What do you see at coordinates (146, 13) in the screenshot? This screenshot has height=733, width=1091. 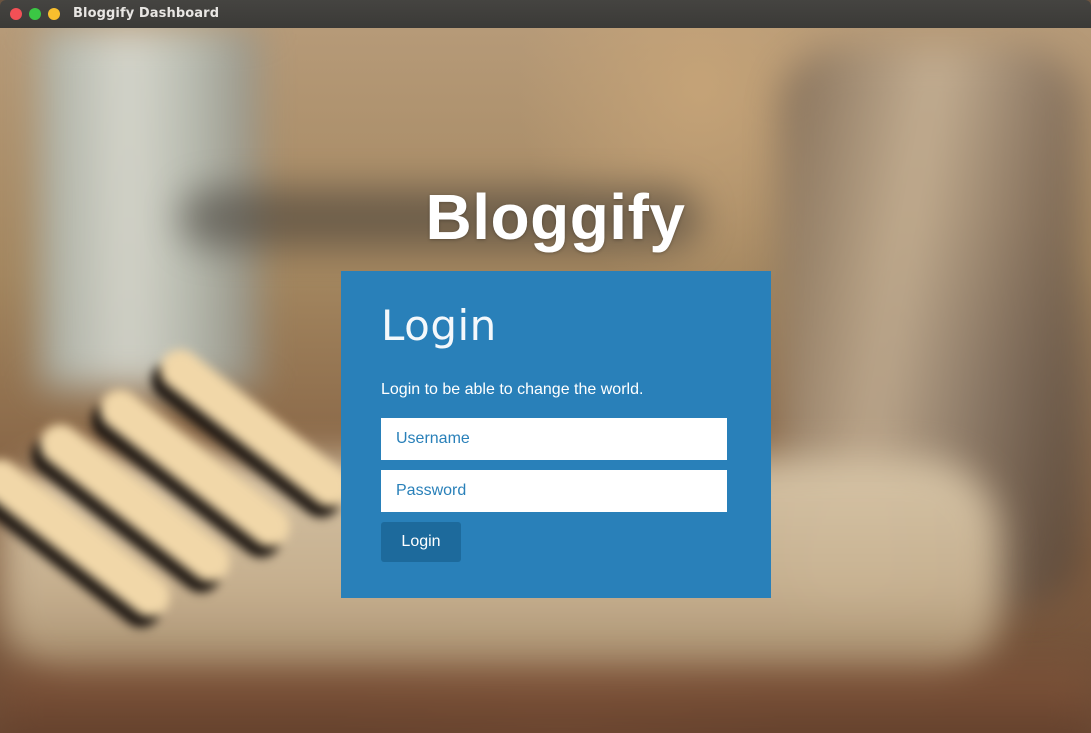 I see `window-title: Bloggify Dashboard` at bounding box center [146, 13].